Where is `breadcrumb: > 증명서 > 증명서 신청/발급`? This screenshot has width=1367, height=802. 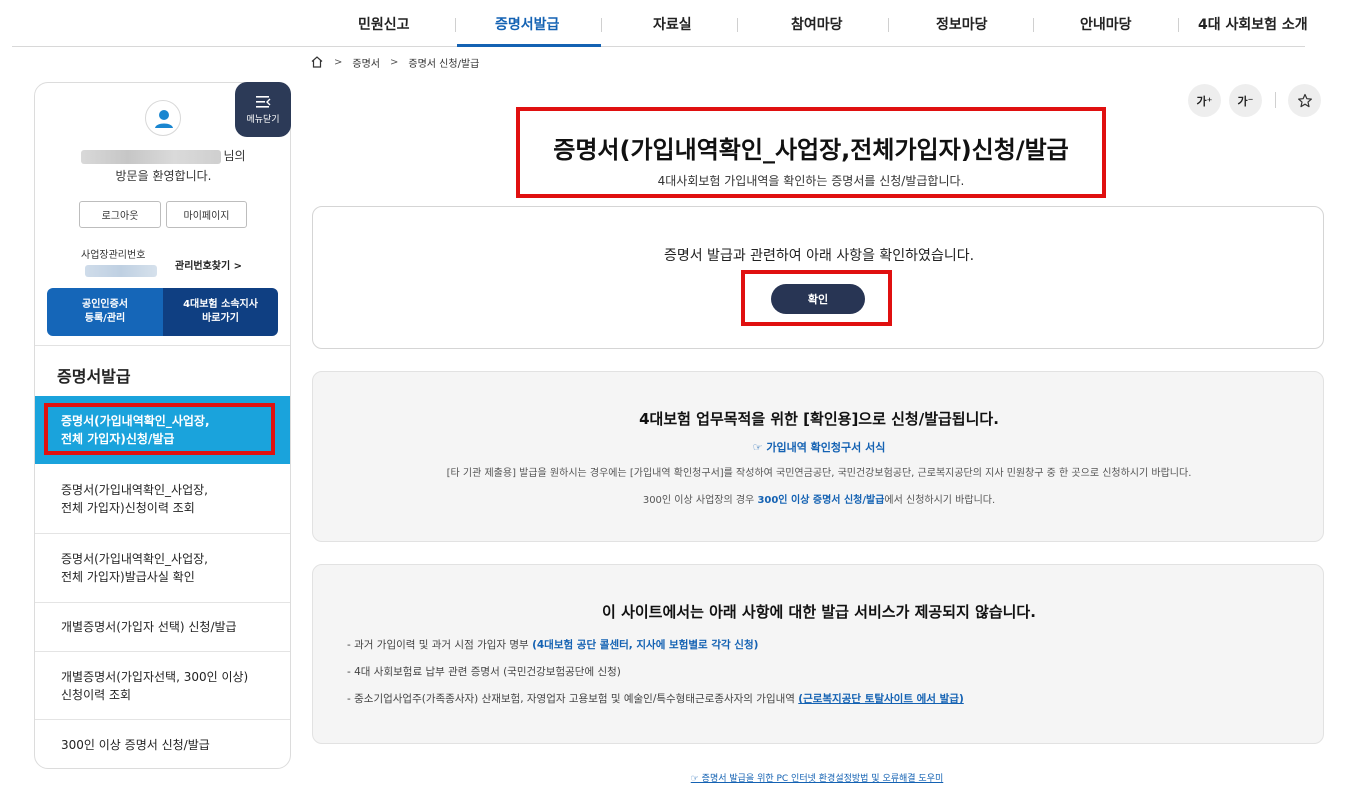
breadcrumb: > 증명서 > 증명서 신청/발급 is located at coordinates (394, 62).